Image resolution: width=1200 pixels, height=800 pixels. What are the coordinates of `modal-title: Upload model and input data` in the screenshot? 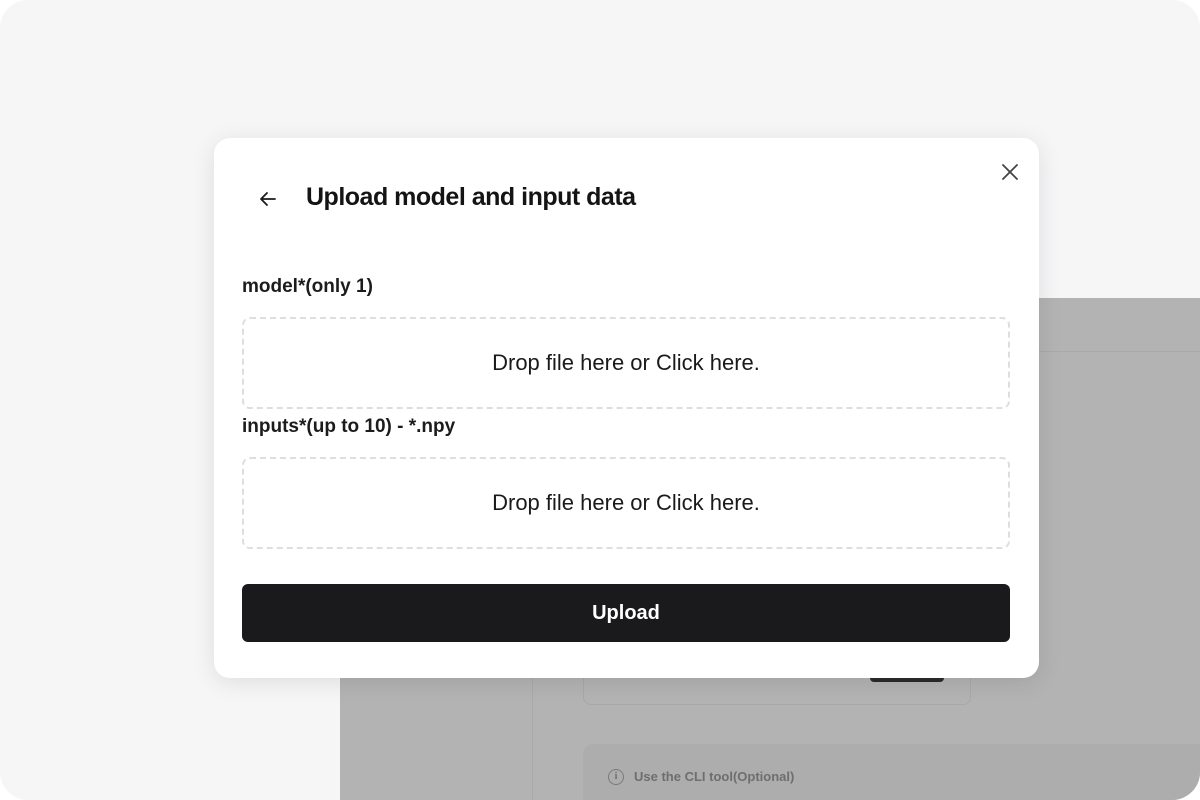 It's located at (471, 197).